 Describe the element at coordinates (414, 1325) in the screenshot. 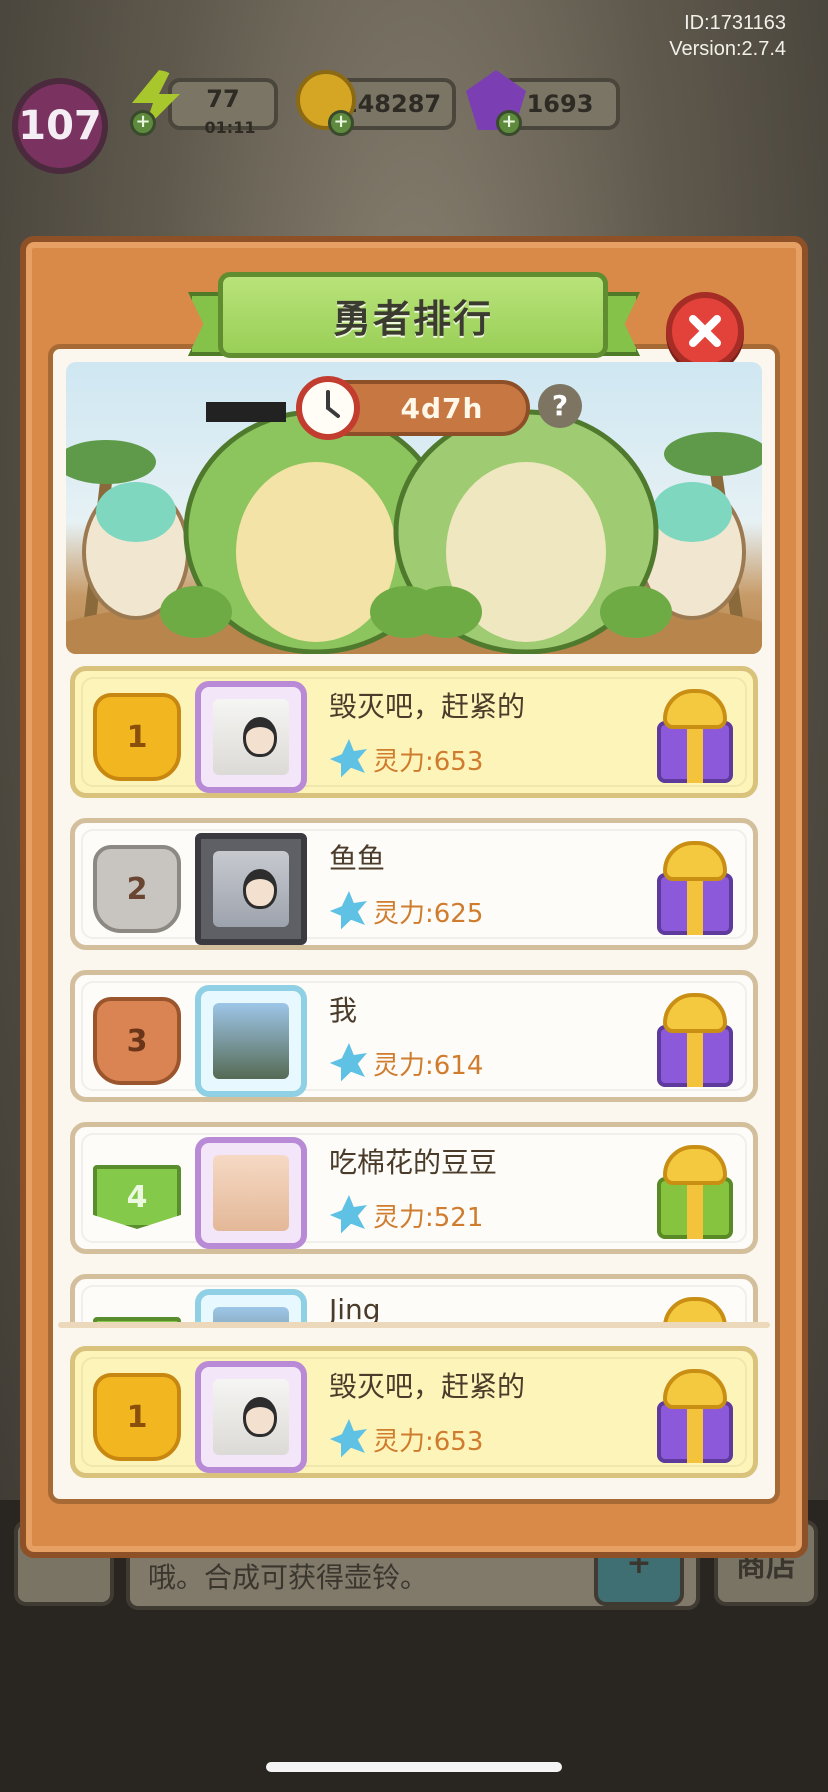

I see `list-divider` at that location.